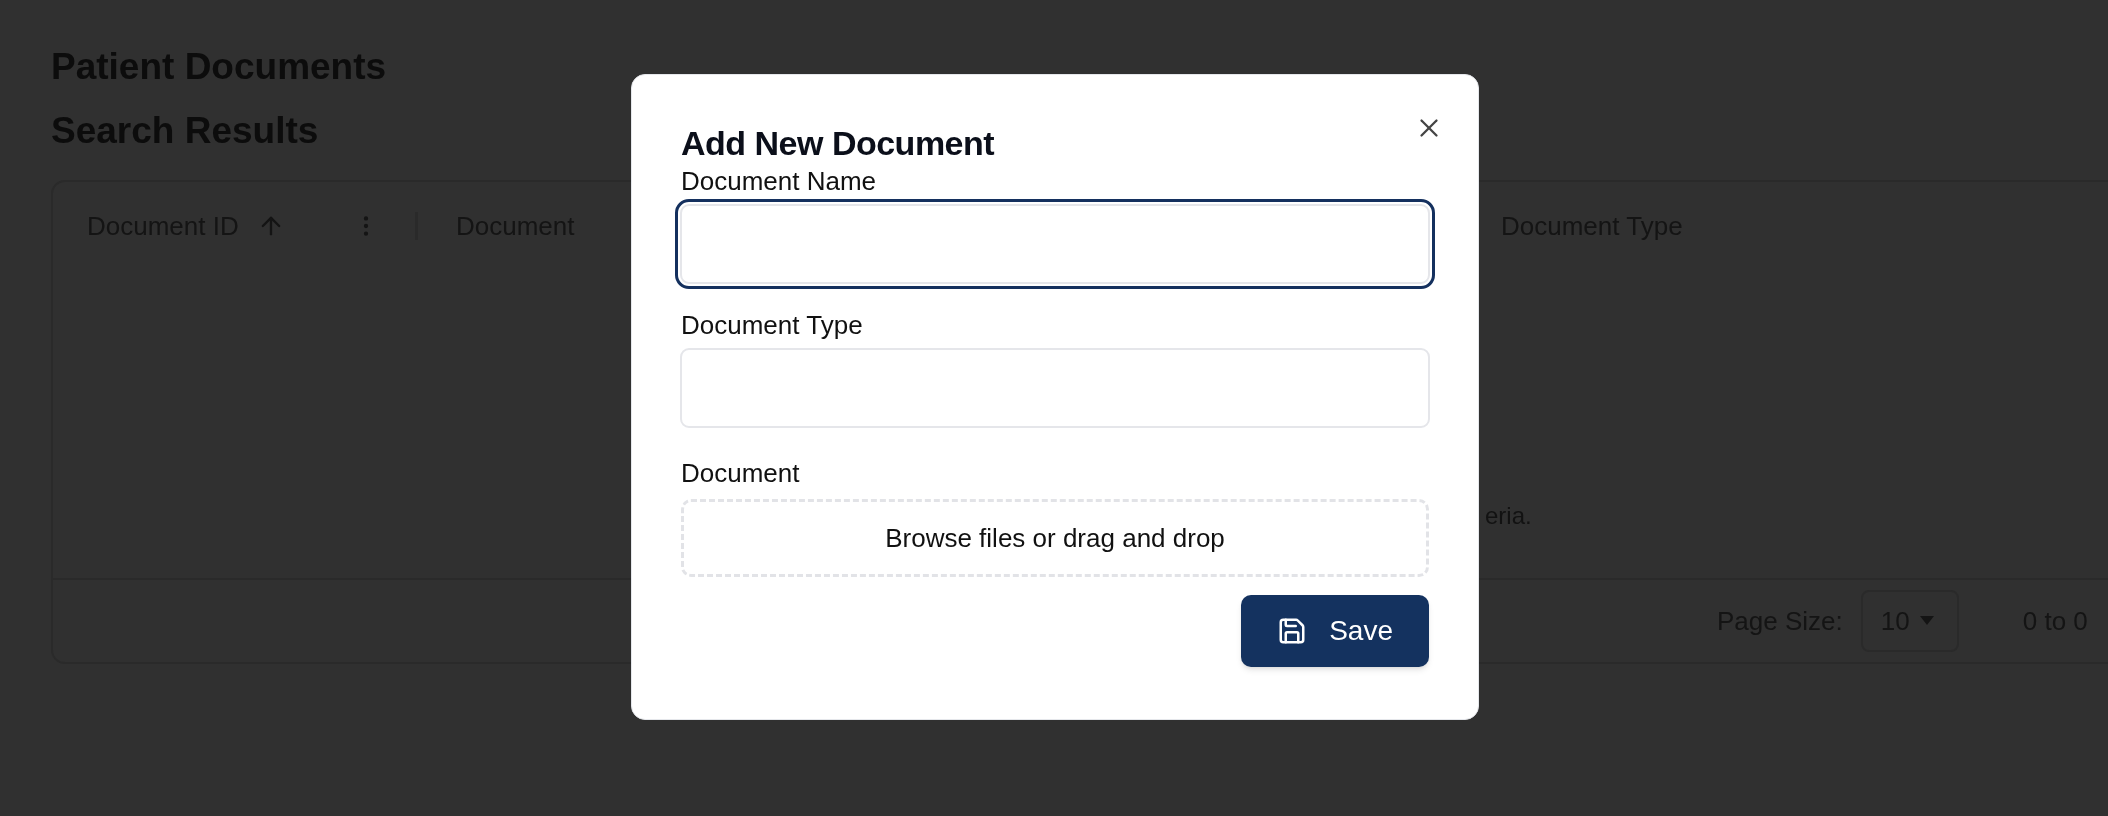 The height and width of the screenshot is (816, 2108). What do you see at coordinates (772, 325) in the screenshot?
I see `field-label: Document Type` at bounding box center [772, 325].